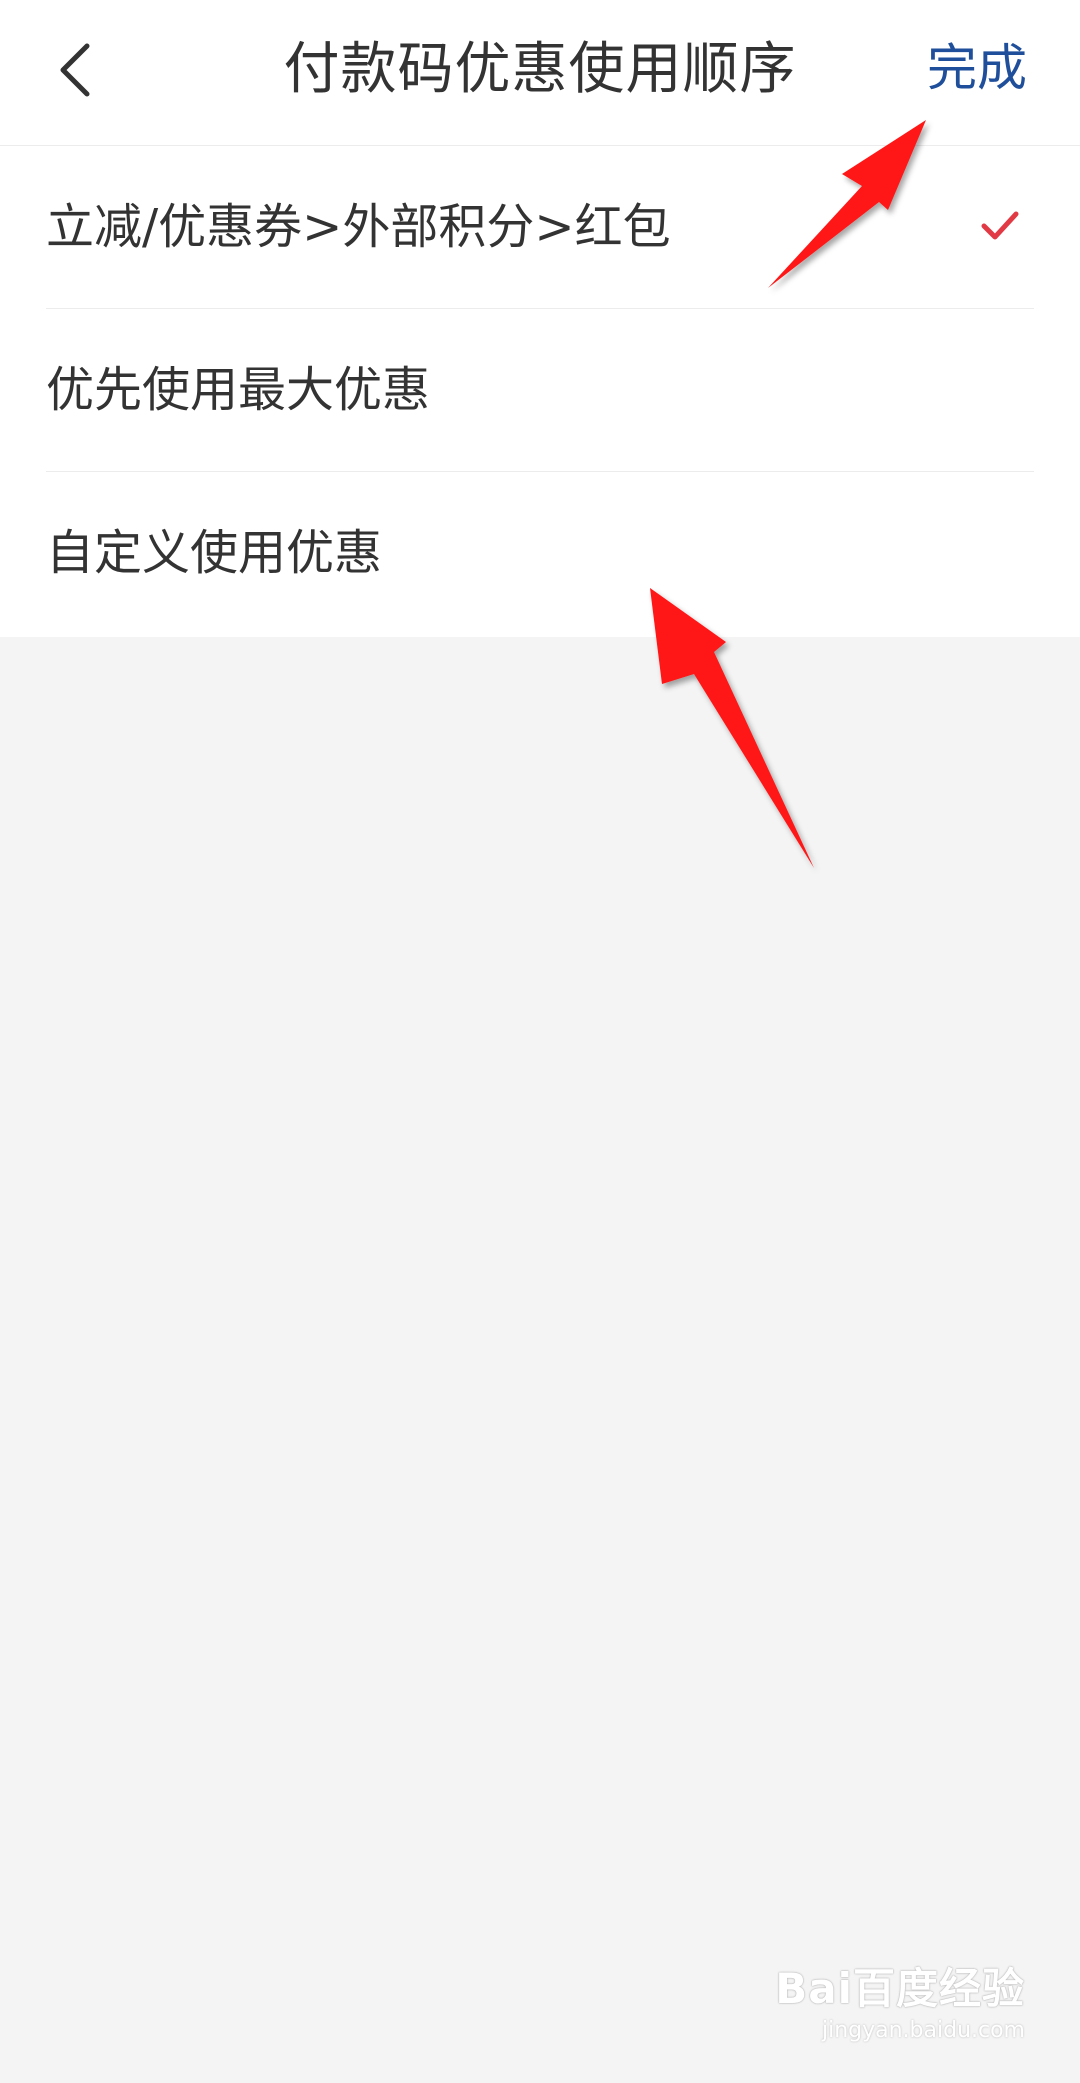 The image size is (1080, 2083). I want to click on back-button, so click(75, 70).